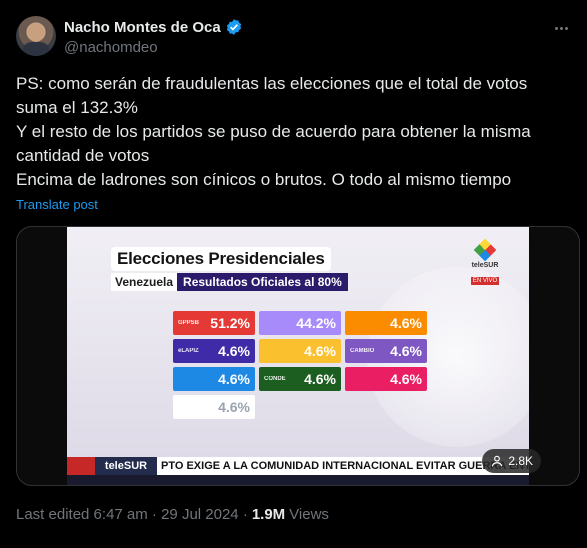 This screenshot has height=548, width=587. What do you see at coordinates (485, 265) in the screenshot?
I see `telesur-logo-text: teleSUR` at bounding box center [485, 265].